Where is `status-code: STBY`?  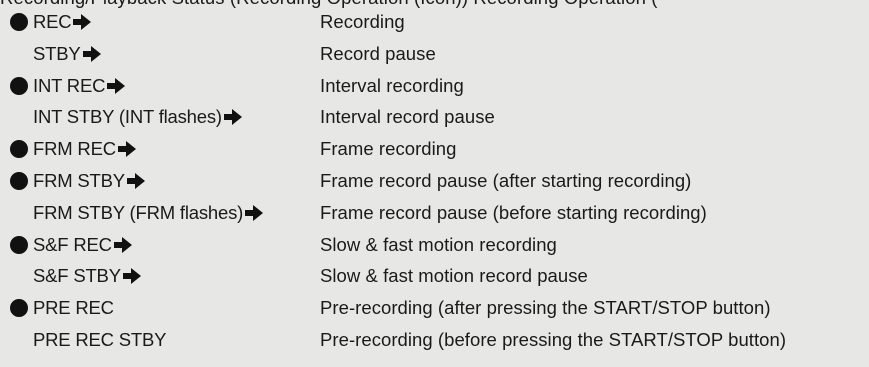
status-code: STBY is located at coordinates (68, 54).